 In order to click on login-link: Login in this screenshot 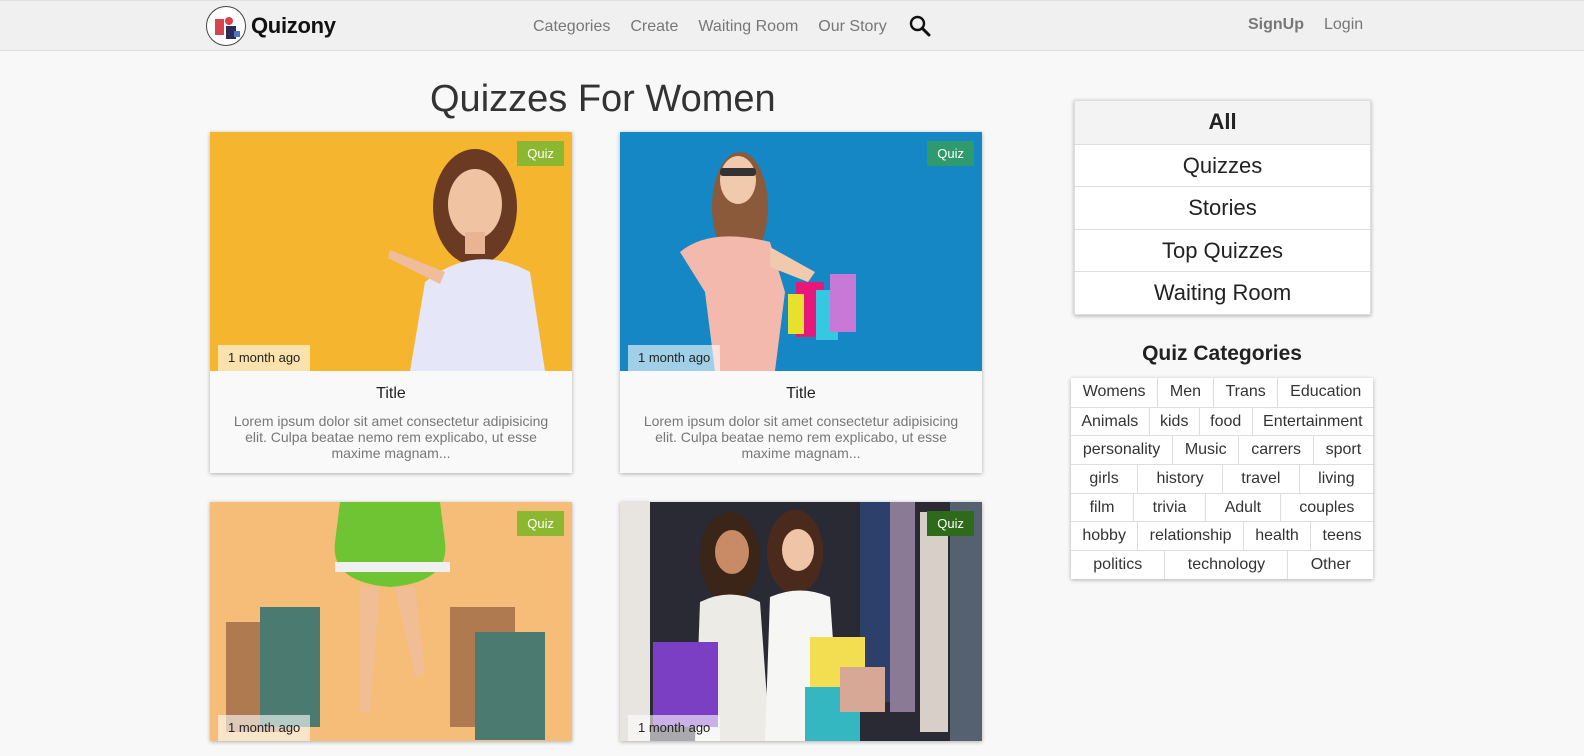, I will do `click(1343, 25)`.